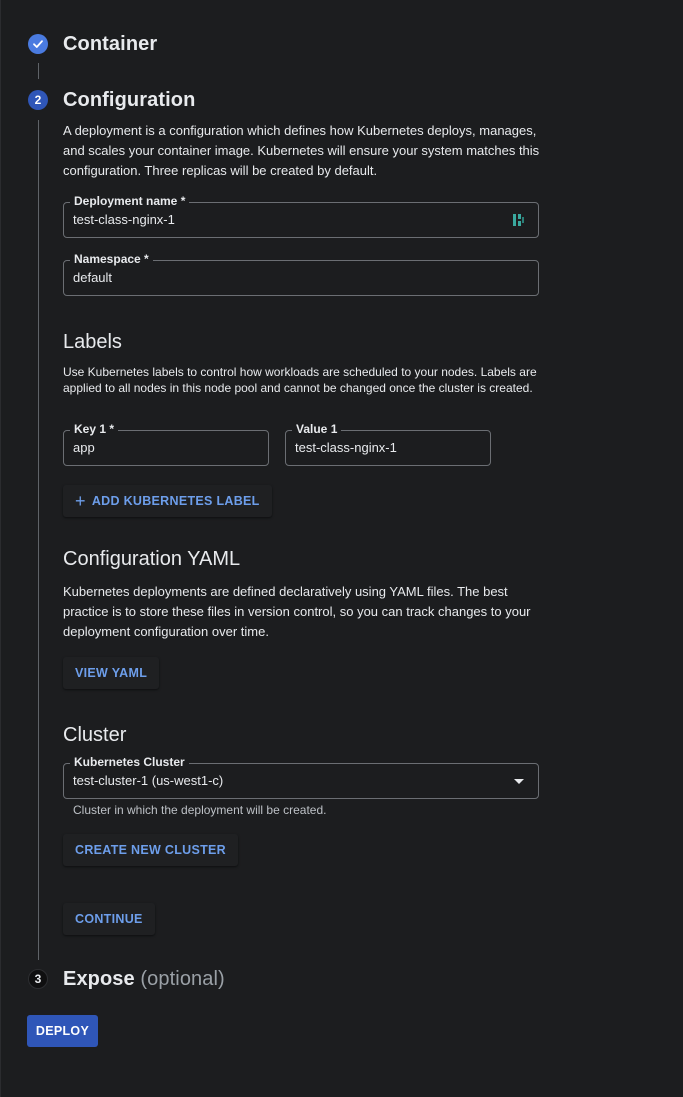 The height and width of the screenshot is (1097, 683). Describe the element at coordinates (519, 220) in the screenshot. I see `key-icon` at that location.